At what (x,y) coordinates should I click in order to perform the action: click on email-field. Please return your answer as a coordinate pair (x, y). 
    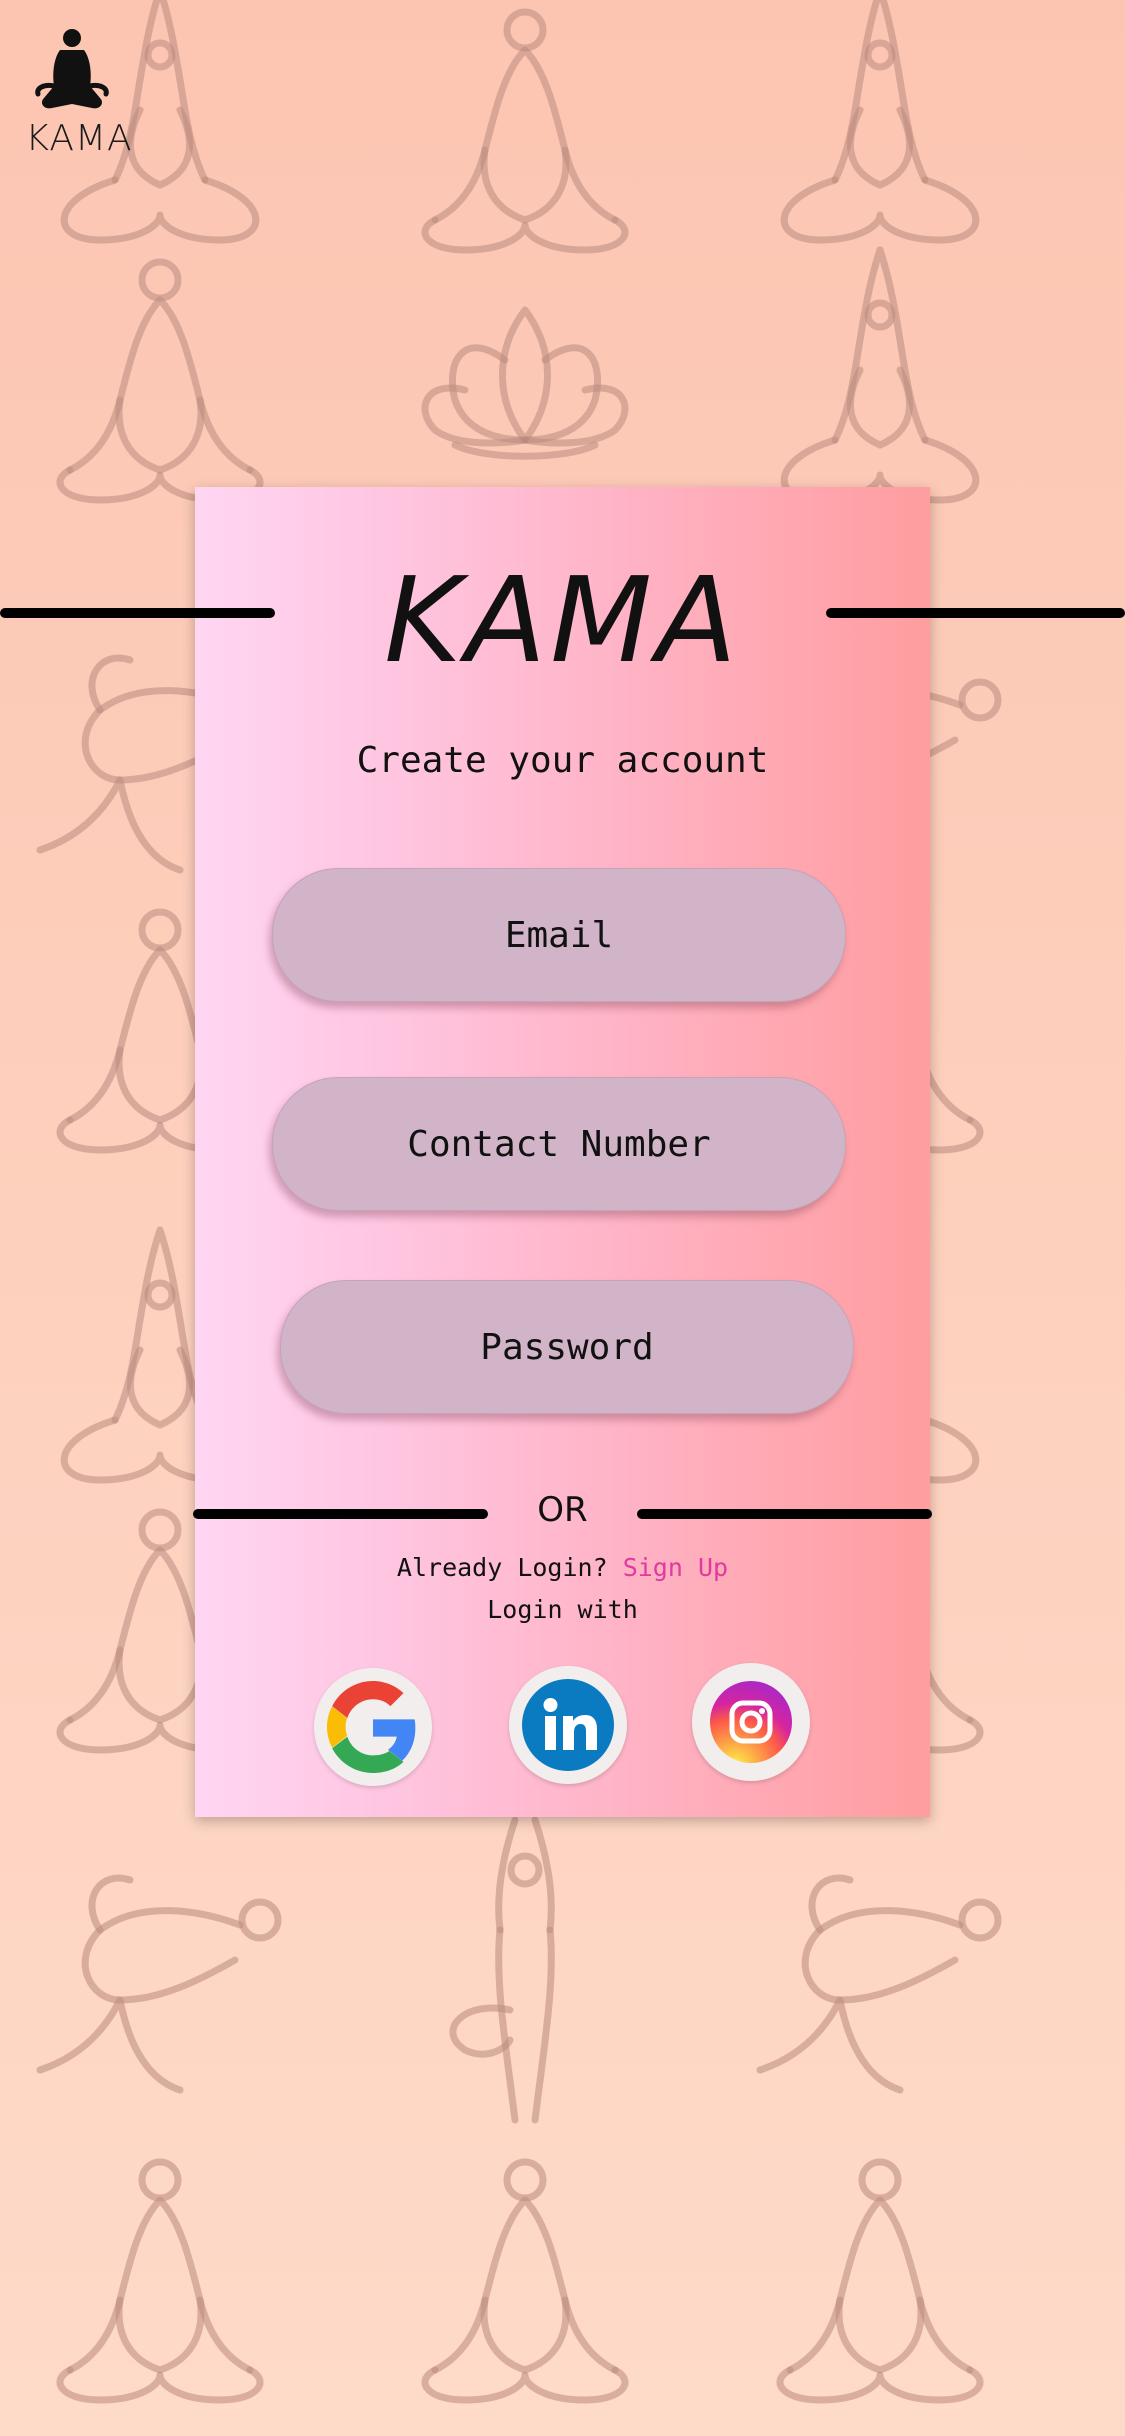
    Looking at the image, I should click on (559, 935).